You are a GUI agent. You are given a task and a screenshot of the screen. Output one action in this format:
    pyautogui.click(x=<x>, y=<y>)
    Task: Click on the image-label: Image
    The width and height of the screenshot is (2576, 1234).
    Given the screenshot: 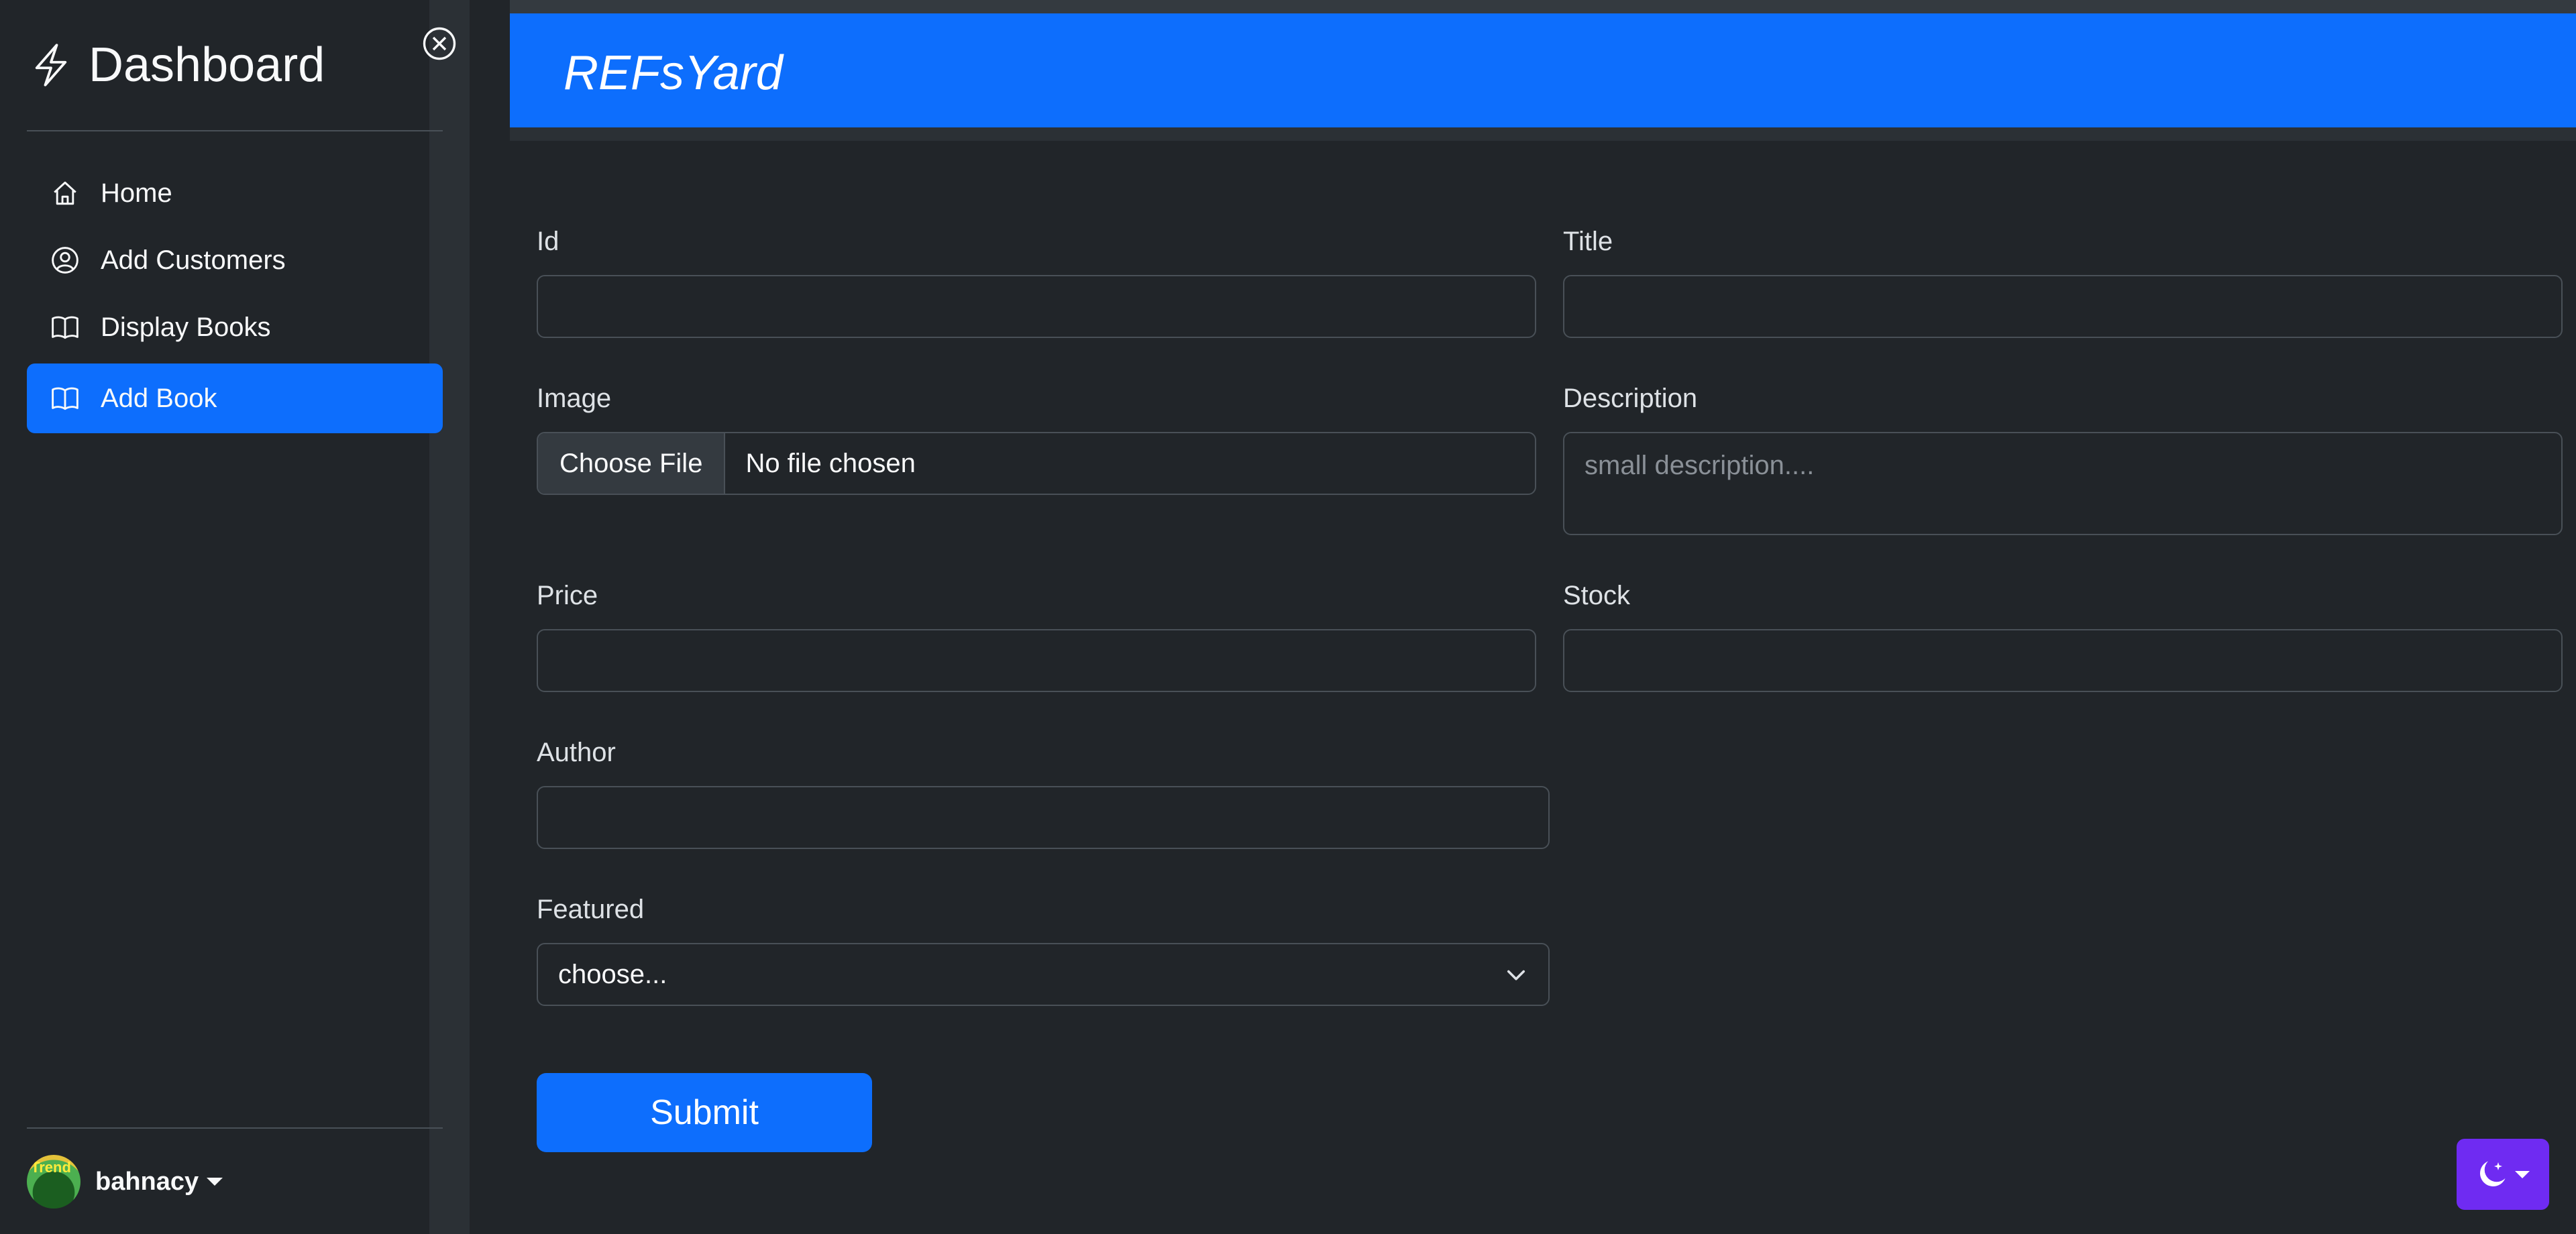 What is the action you would take?
    pyautogui.click(x=574, y=398)
    